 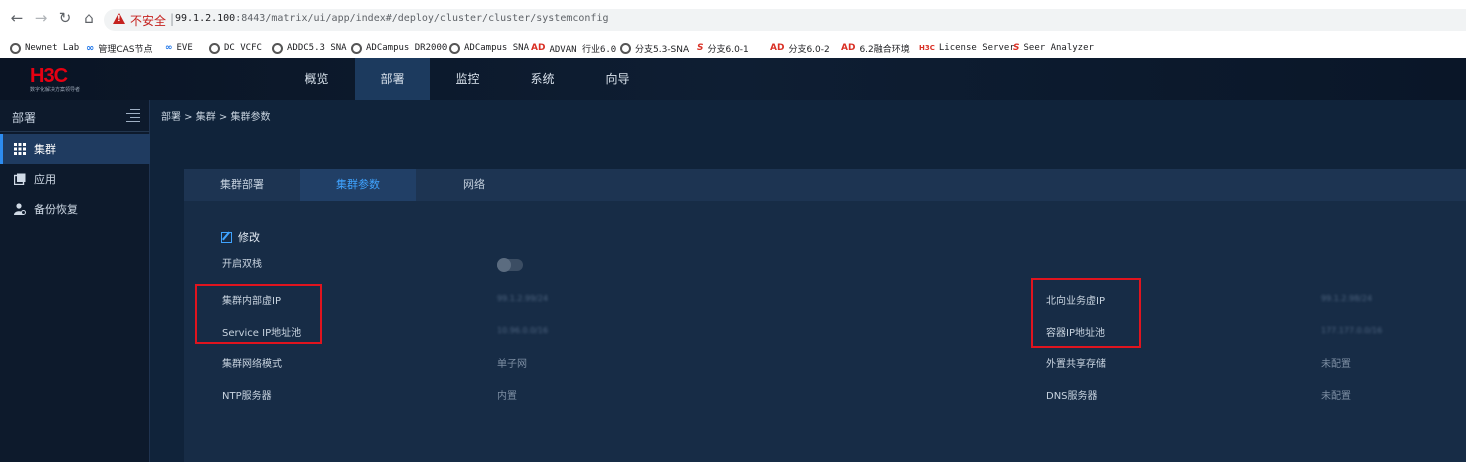 What do you see at coordinates (44, 48) in the screenshot?
I see `bookmark-item: Newnet Lab` at bounding box center [44, 48].